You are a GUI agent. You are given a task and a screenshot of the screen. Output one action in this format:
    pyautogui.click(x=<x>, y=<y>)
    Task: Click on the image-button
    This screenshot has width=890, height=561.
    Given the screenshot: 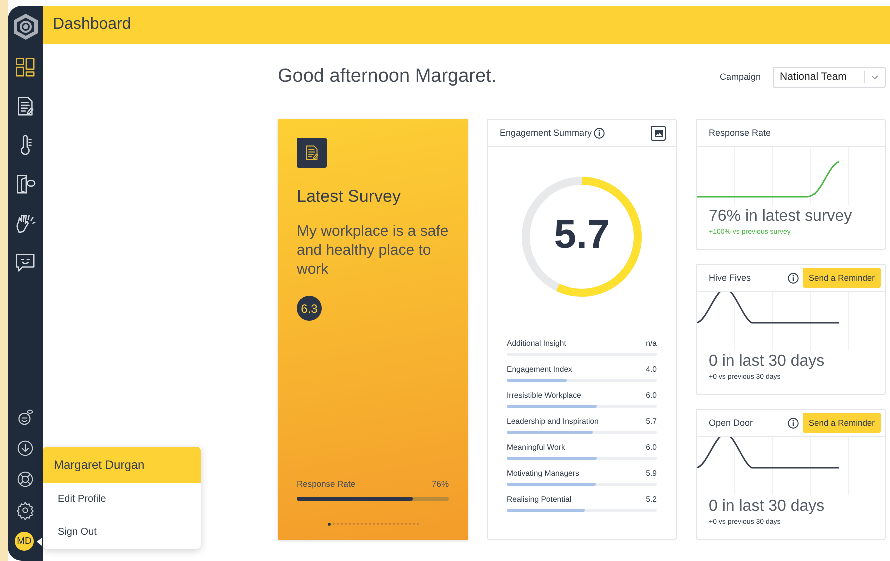 What is the action you would take?
    pyautogui.click(x=658, y=133)
    